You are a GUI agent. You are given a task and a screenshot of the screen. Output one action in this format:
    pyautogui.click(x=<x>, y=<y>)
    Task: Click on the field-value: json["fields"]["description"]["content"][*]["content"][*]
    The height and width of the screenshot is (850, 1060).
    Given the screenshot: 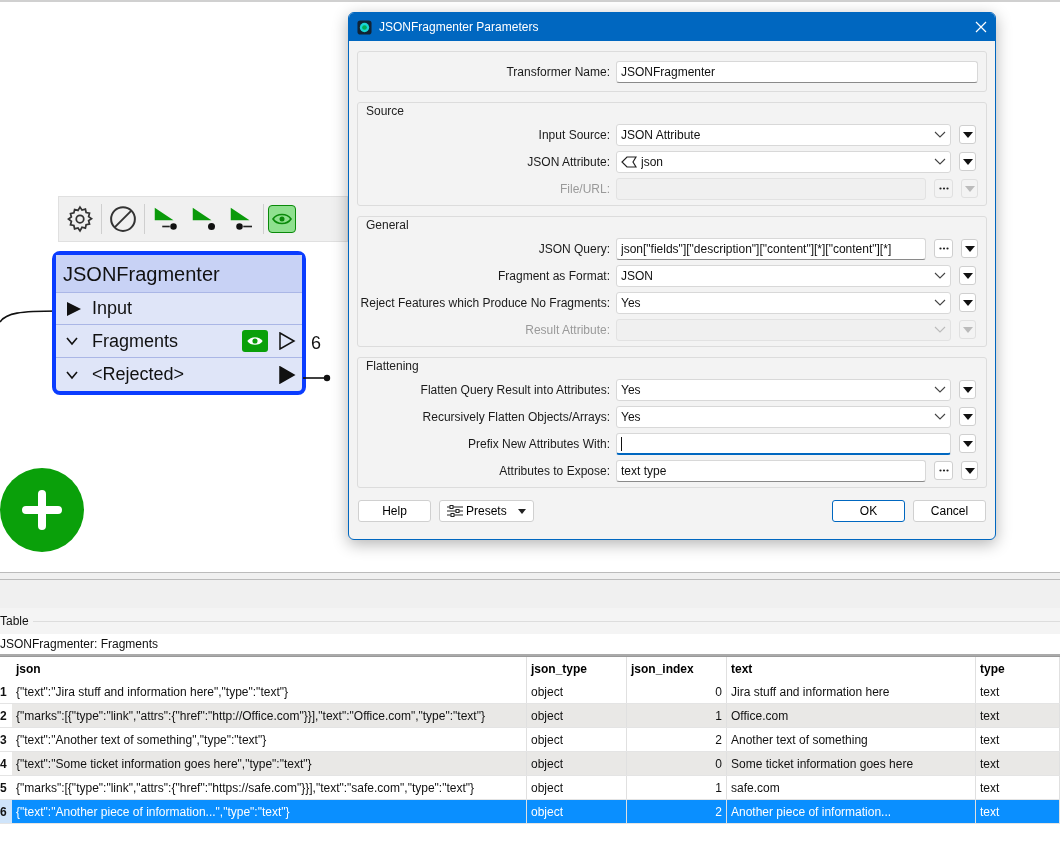 What is the action you would take?
    pyautogui.click(x=757, y=249)
    